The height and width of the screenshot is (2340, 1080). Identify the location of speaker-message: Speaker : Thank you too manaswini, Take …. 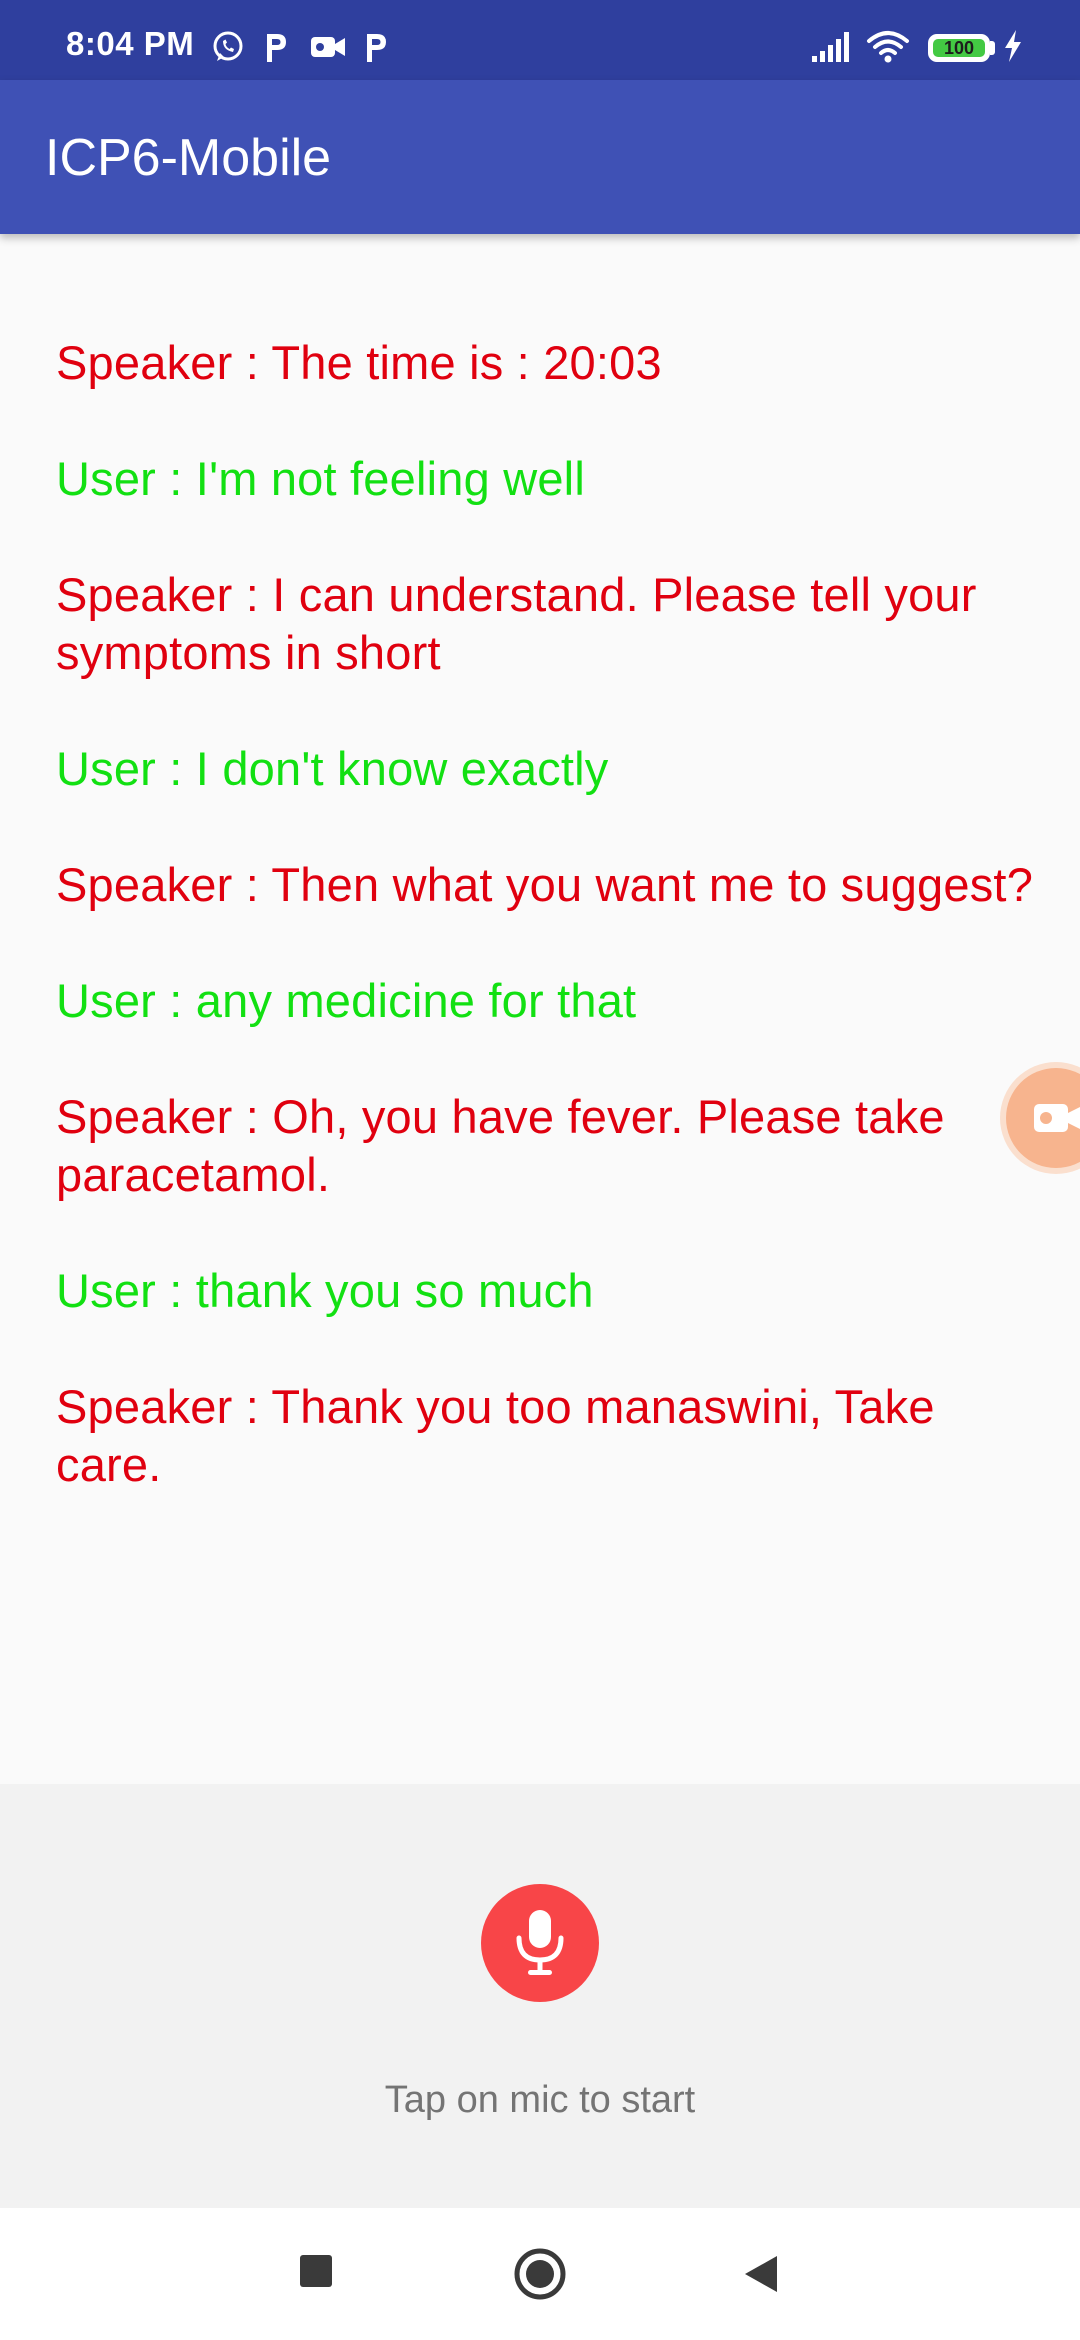
(495, 1435).